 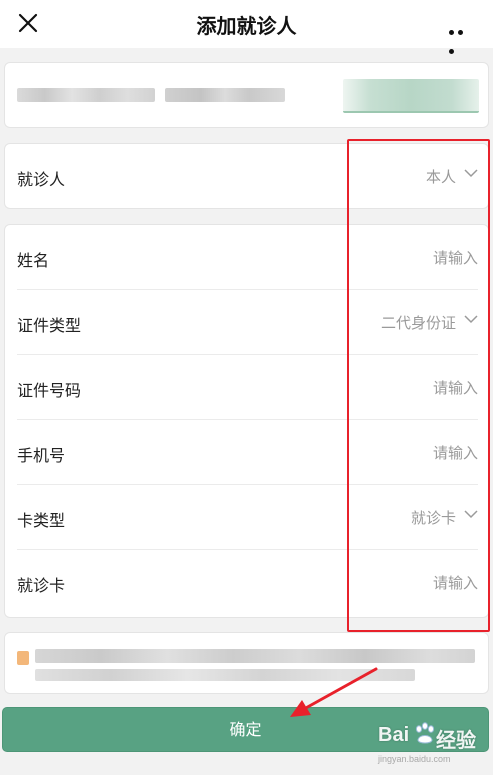 What do you see at coordinates (41, 455) in the screenshot?
I see `phone-label: 手机号` at bounding box center [41, 455].